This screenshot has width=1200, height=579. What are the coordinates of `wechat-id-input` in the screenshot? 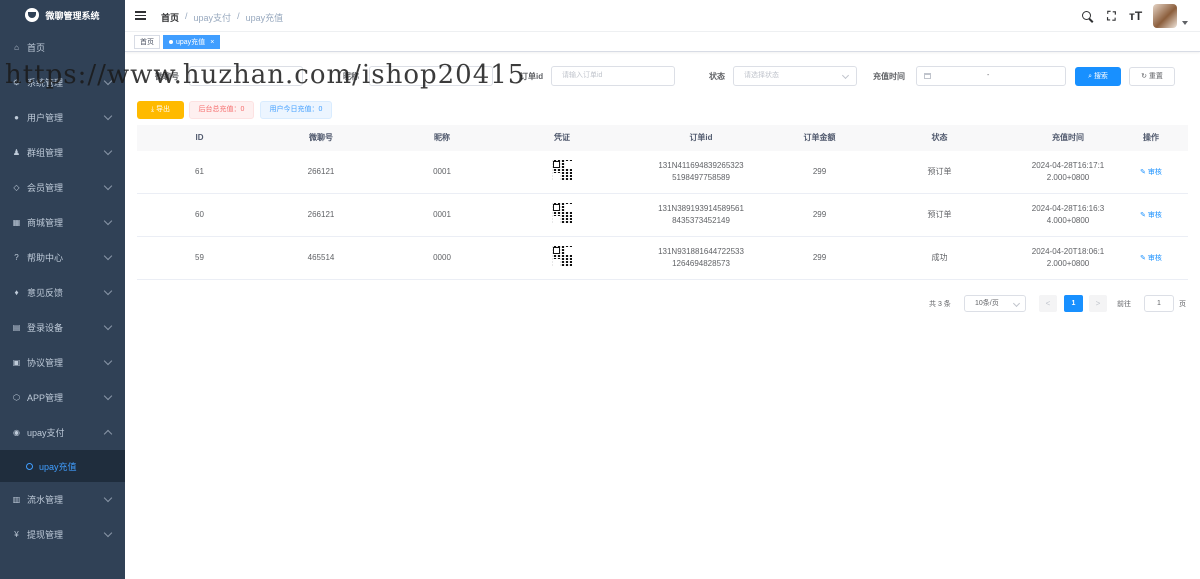 It's located at (246, 76).